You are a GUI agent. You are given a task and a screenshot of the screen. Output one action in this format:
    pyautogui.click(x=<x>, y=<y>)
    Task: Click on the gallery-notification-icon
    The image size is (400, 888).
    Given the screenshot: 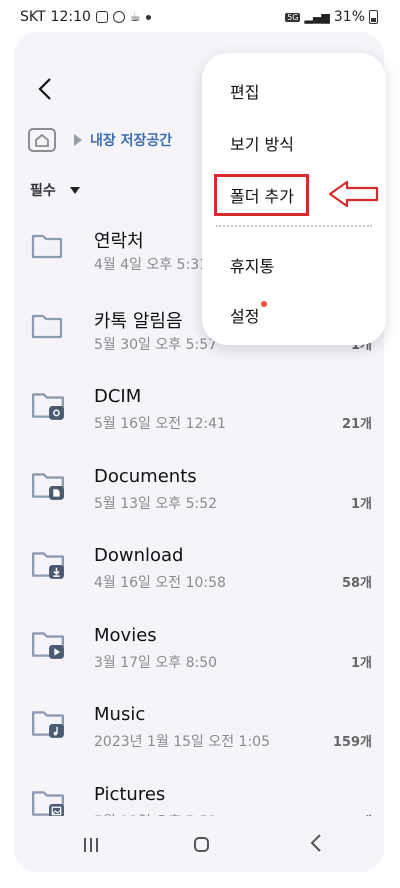 What is the action you would take?
    pyautogui.click(x=101, y=17)
    